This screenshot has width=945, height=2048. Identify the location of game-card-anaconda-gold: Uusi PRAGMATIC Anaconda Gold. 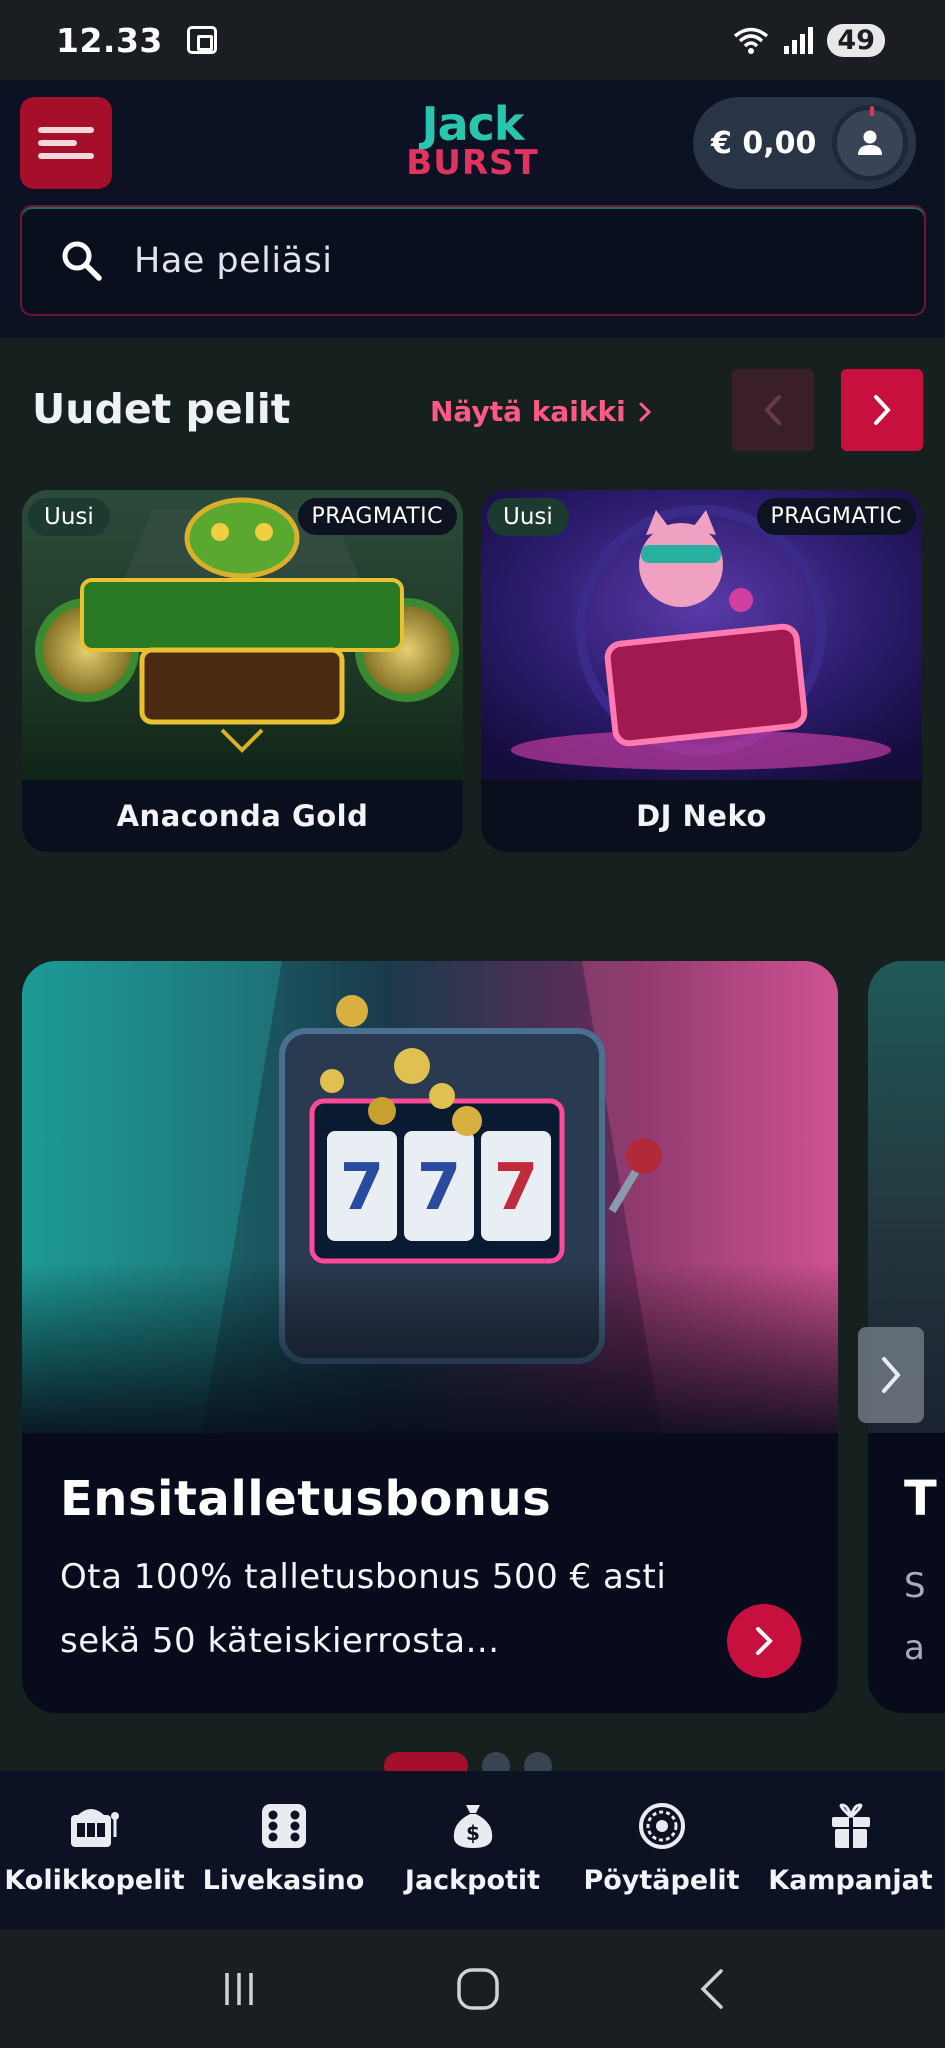
(242, 671).